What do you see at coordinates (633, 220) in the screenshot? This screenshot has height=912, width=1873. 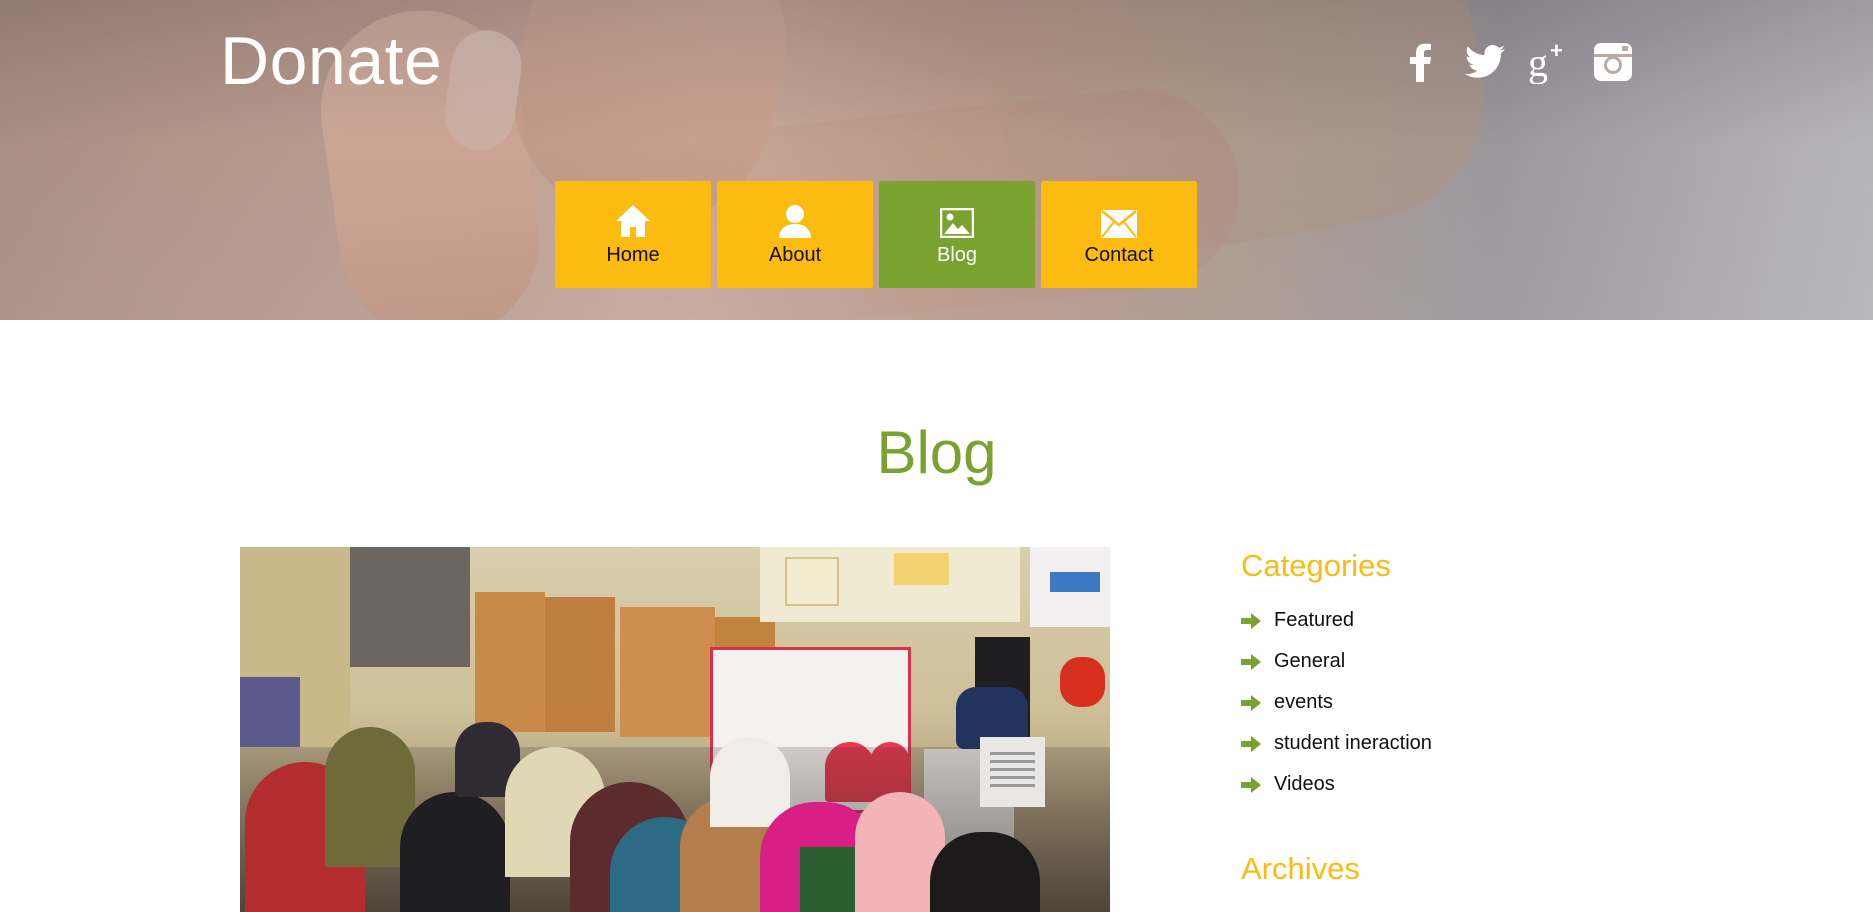 I see `home-icon` at bounding box center [633, 220].